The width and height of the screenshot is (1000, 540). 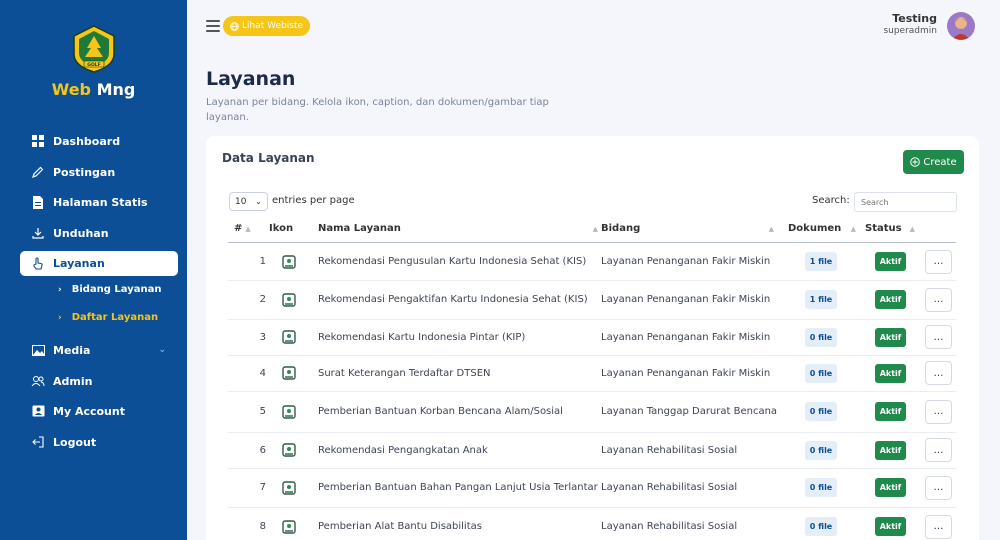 I want to click on column-header-bidang-label: Bidang, so click(x=621, y=228).